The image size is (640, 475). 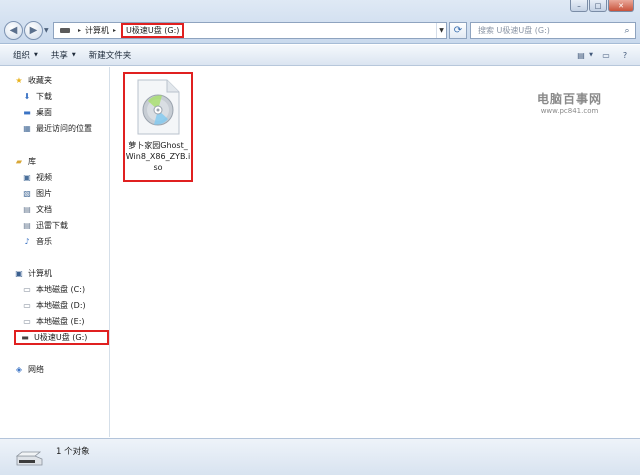 What do you see at coordinates (514, 30) in the screenshot?
I see `search-placeholder: 搜索 U极速U盘 (G:)` at bounding box center [514, 30].